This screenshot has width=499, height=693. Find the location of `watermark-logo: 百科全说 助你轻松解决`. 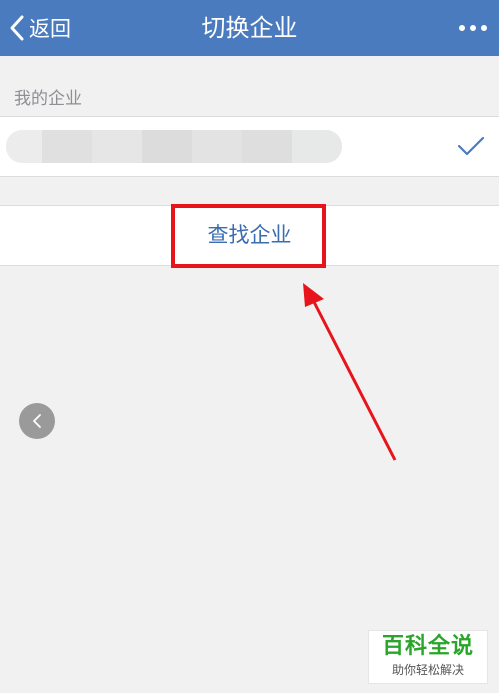

watermark-logo: 百科全说 助你轻松解决 is located at coordinates (428, 657).